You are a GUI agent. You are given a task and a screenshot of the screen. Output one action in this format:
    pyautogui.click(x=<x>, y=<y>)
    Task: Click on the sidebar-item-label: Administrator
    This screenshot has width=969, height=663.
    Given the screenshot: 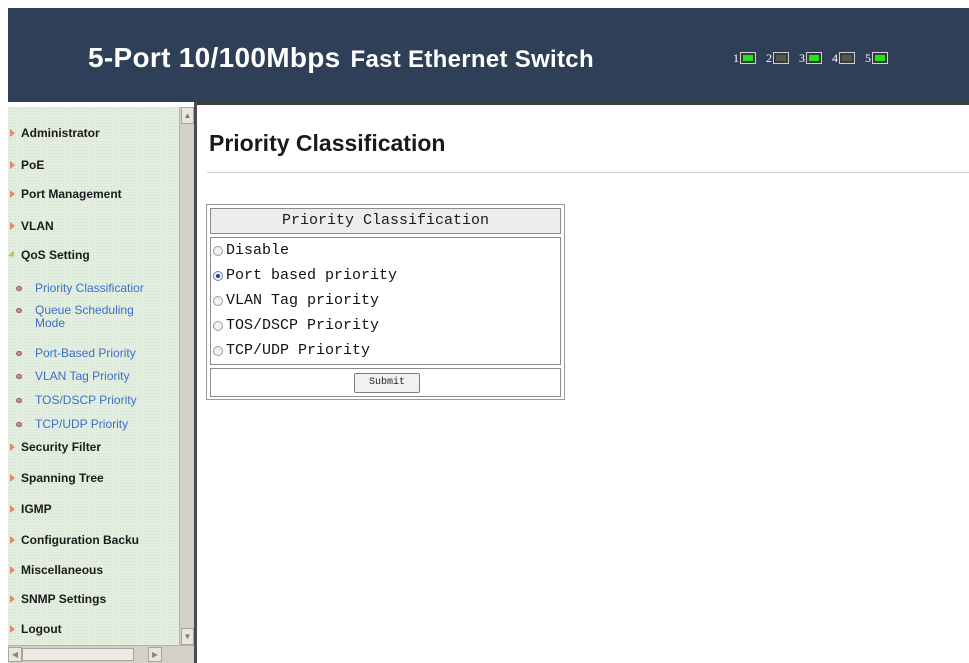 What is the action you would take?
    pyautogui.click(x=60, y=133)
    